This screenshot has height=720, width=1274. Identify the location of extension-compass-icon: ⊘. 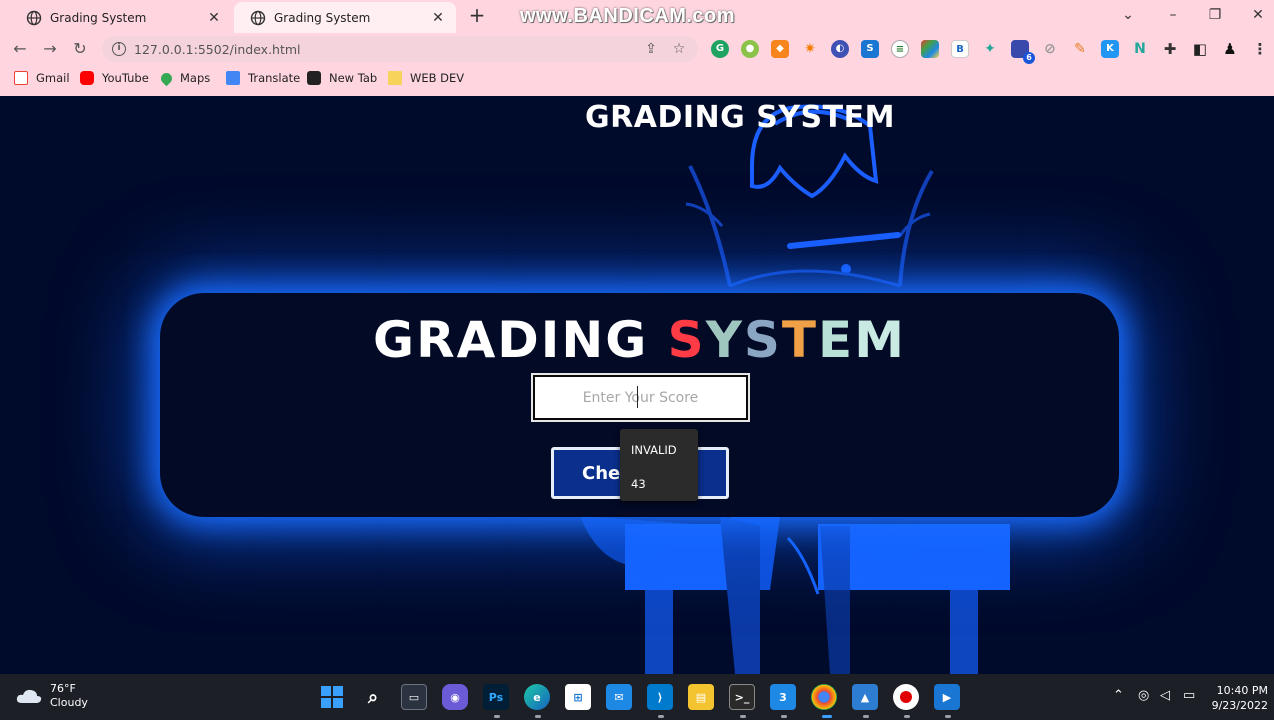
(1050, 49).